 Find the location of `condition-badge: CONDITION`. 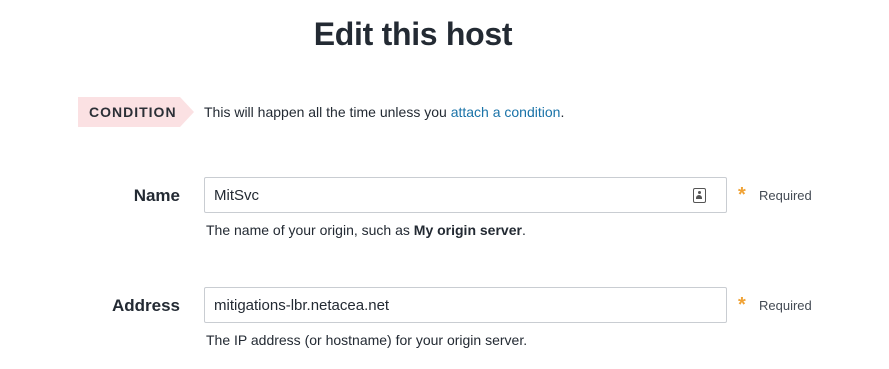

condition-badge: CONDITION is located at coordinates (136, 112).